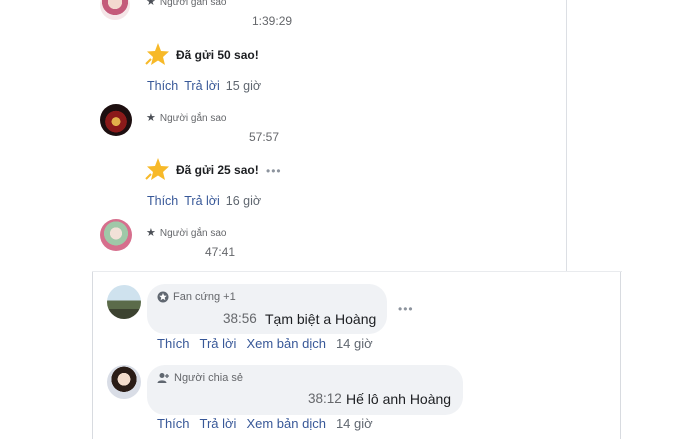  What do you see at coordinates (163, 297) in the screenshot?
I see `fan-badge-icon` at bounding box center [163, 297].